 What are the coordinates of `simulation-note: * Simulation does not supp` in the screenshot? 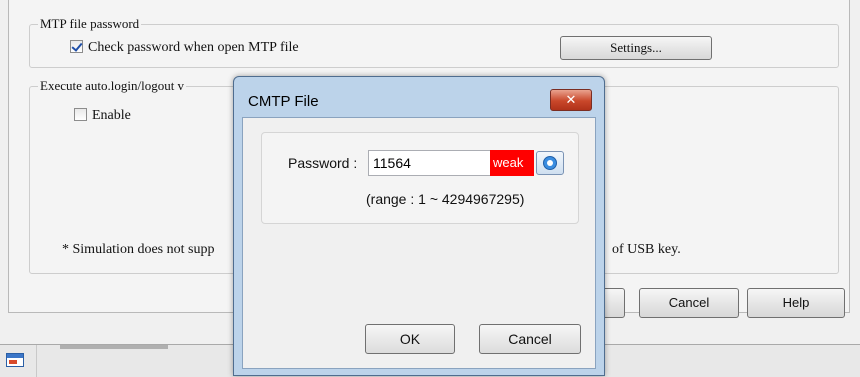 It's located at (138, 249).